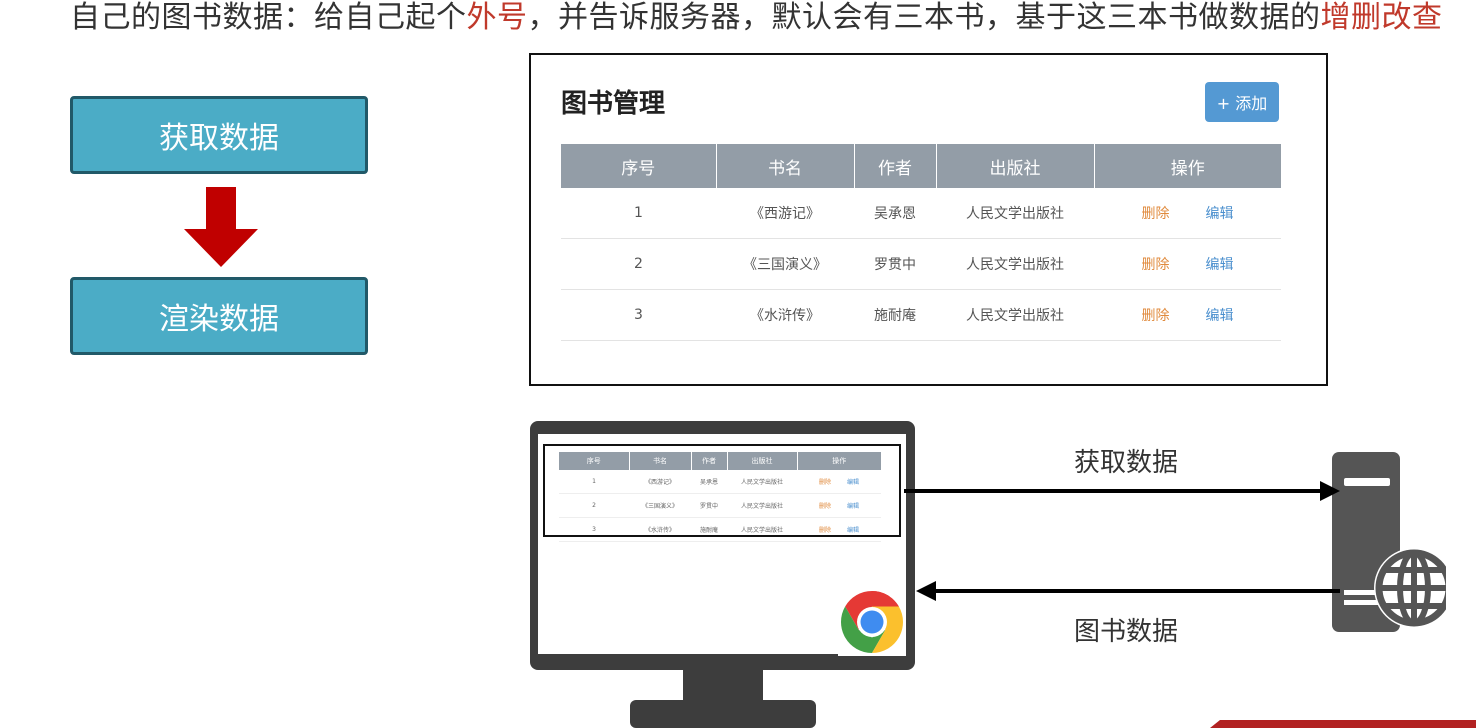  I want to click on response-arrow-head, so click(926, 591).